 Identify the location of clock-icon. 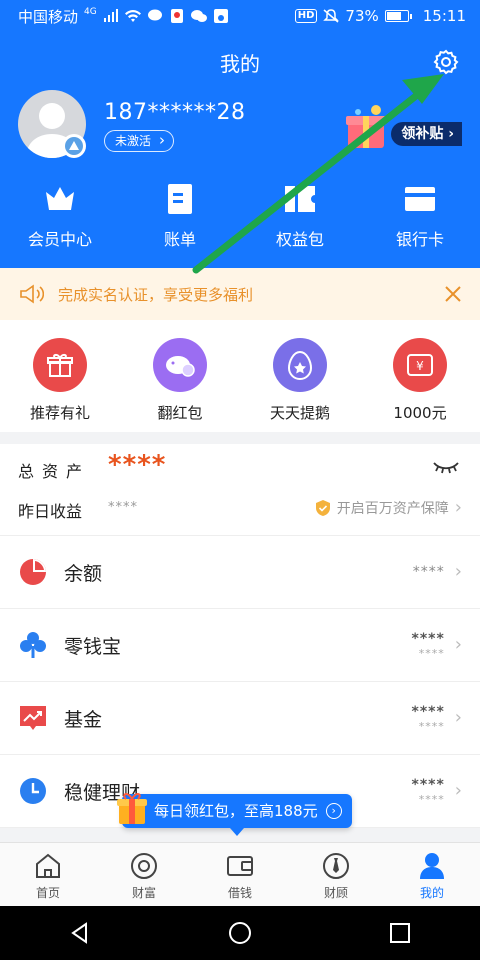
(33, 791).